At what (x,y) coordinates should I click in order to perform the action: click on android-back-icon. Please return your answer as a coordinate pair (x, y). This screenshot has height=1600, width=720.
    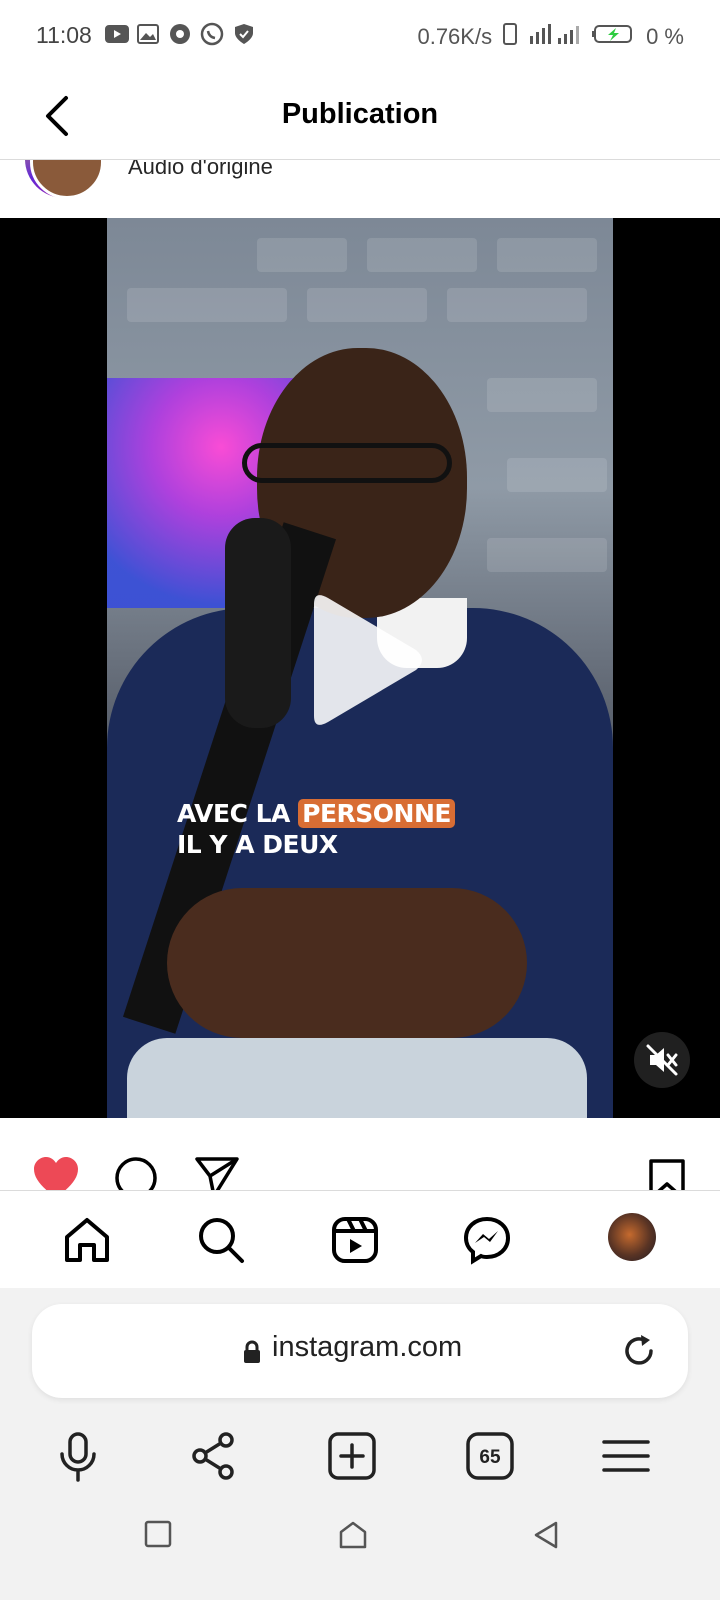
    Looking at the image, I should click on (546, 1537).